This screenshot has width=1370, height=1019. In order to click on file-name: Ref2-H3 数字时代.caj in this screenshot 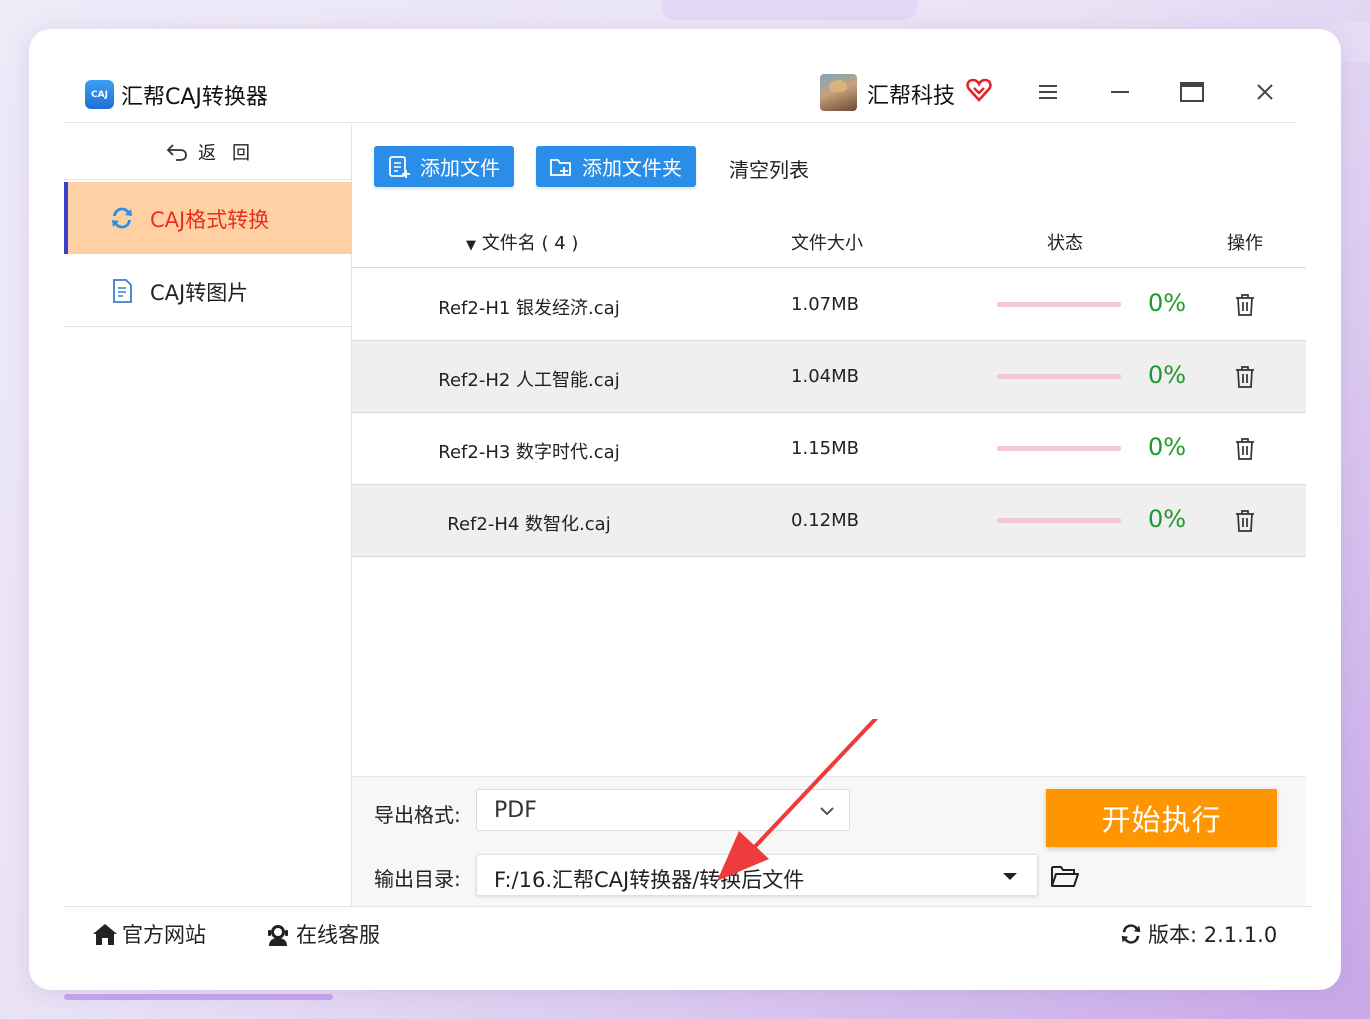, I will do `click(529, 452)`.